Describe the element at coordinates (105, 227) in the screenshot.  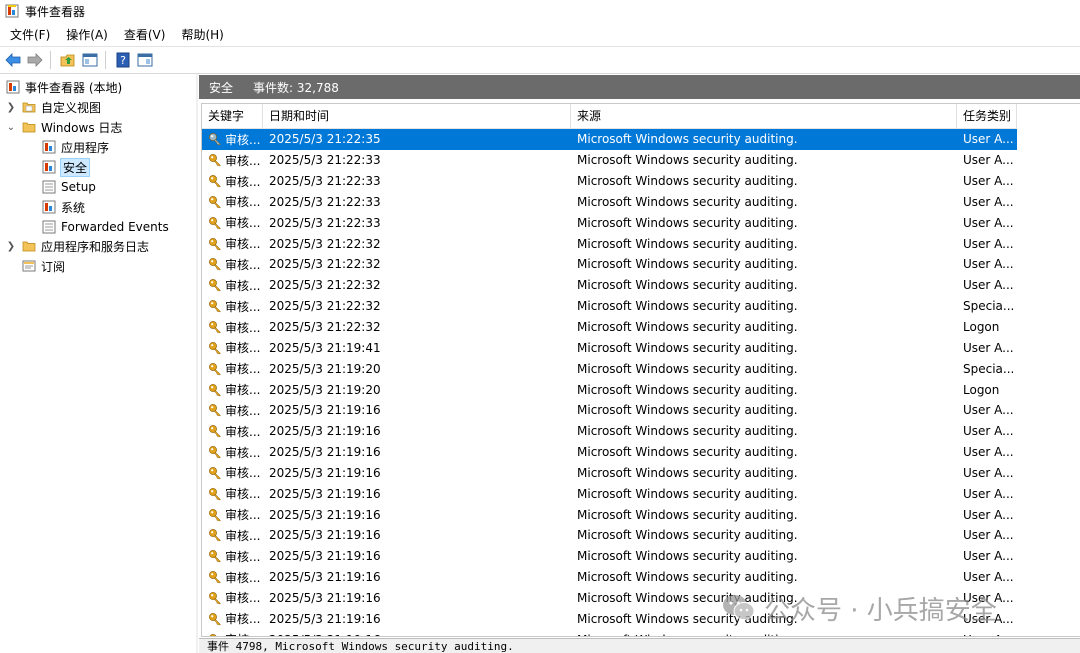
I see `tree-item-forwarded-events: Forwarded Events` at that location.